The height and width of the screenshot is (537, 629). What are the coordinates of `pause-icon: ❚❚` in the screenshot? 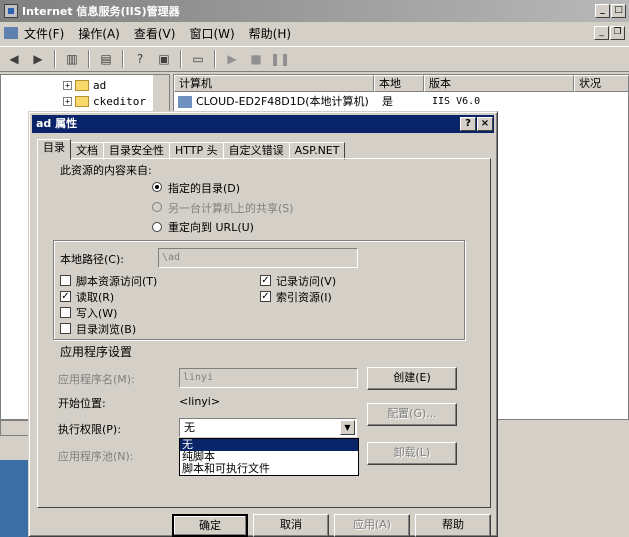 It's located at (280, 59).